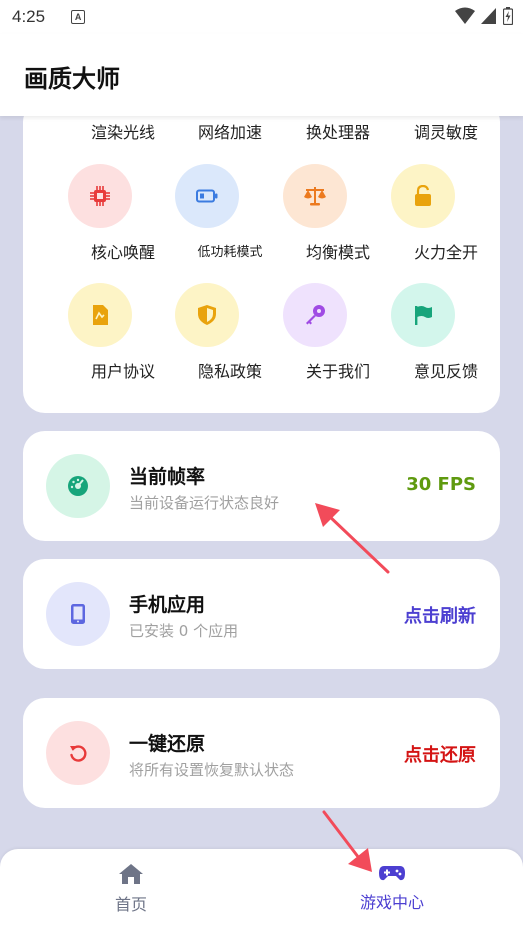  I want to click on nav-home: 首页, so click(131, 889).